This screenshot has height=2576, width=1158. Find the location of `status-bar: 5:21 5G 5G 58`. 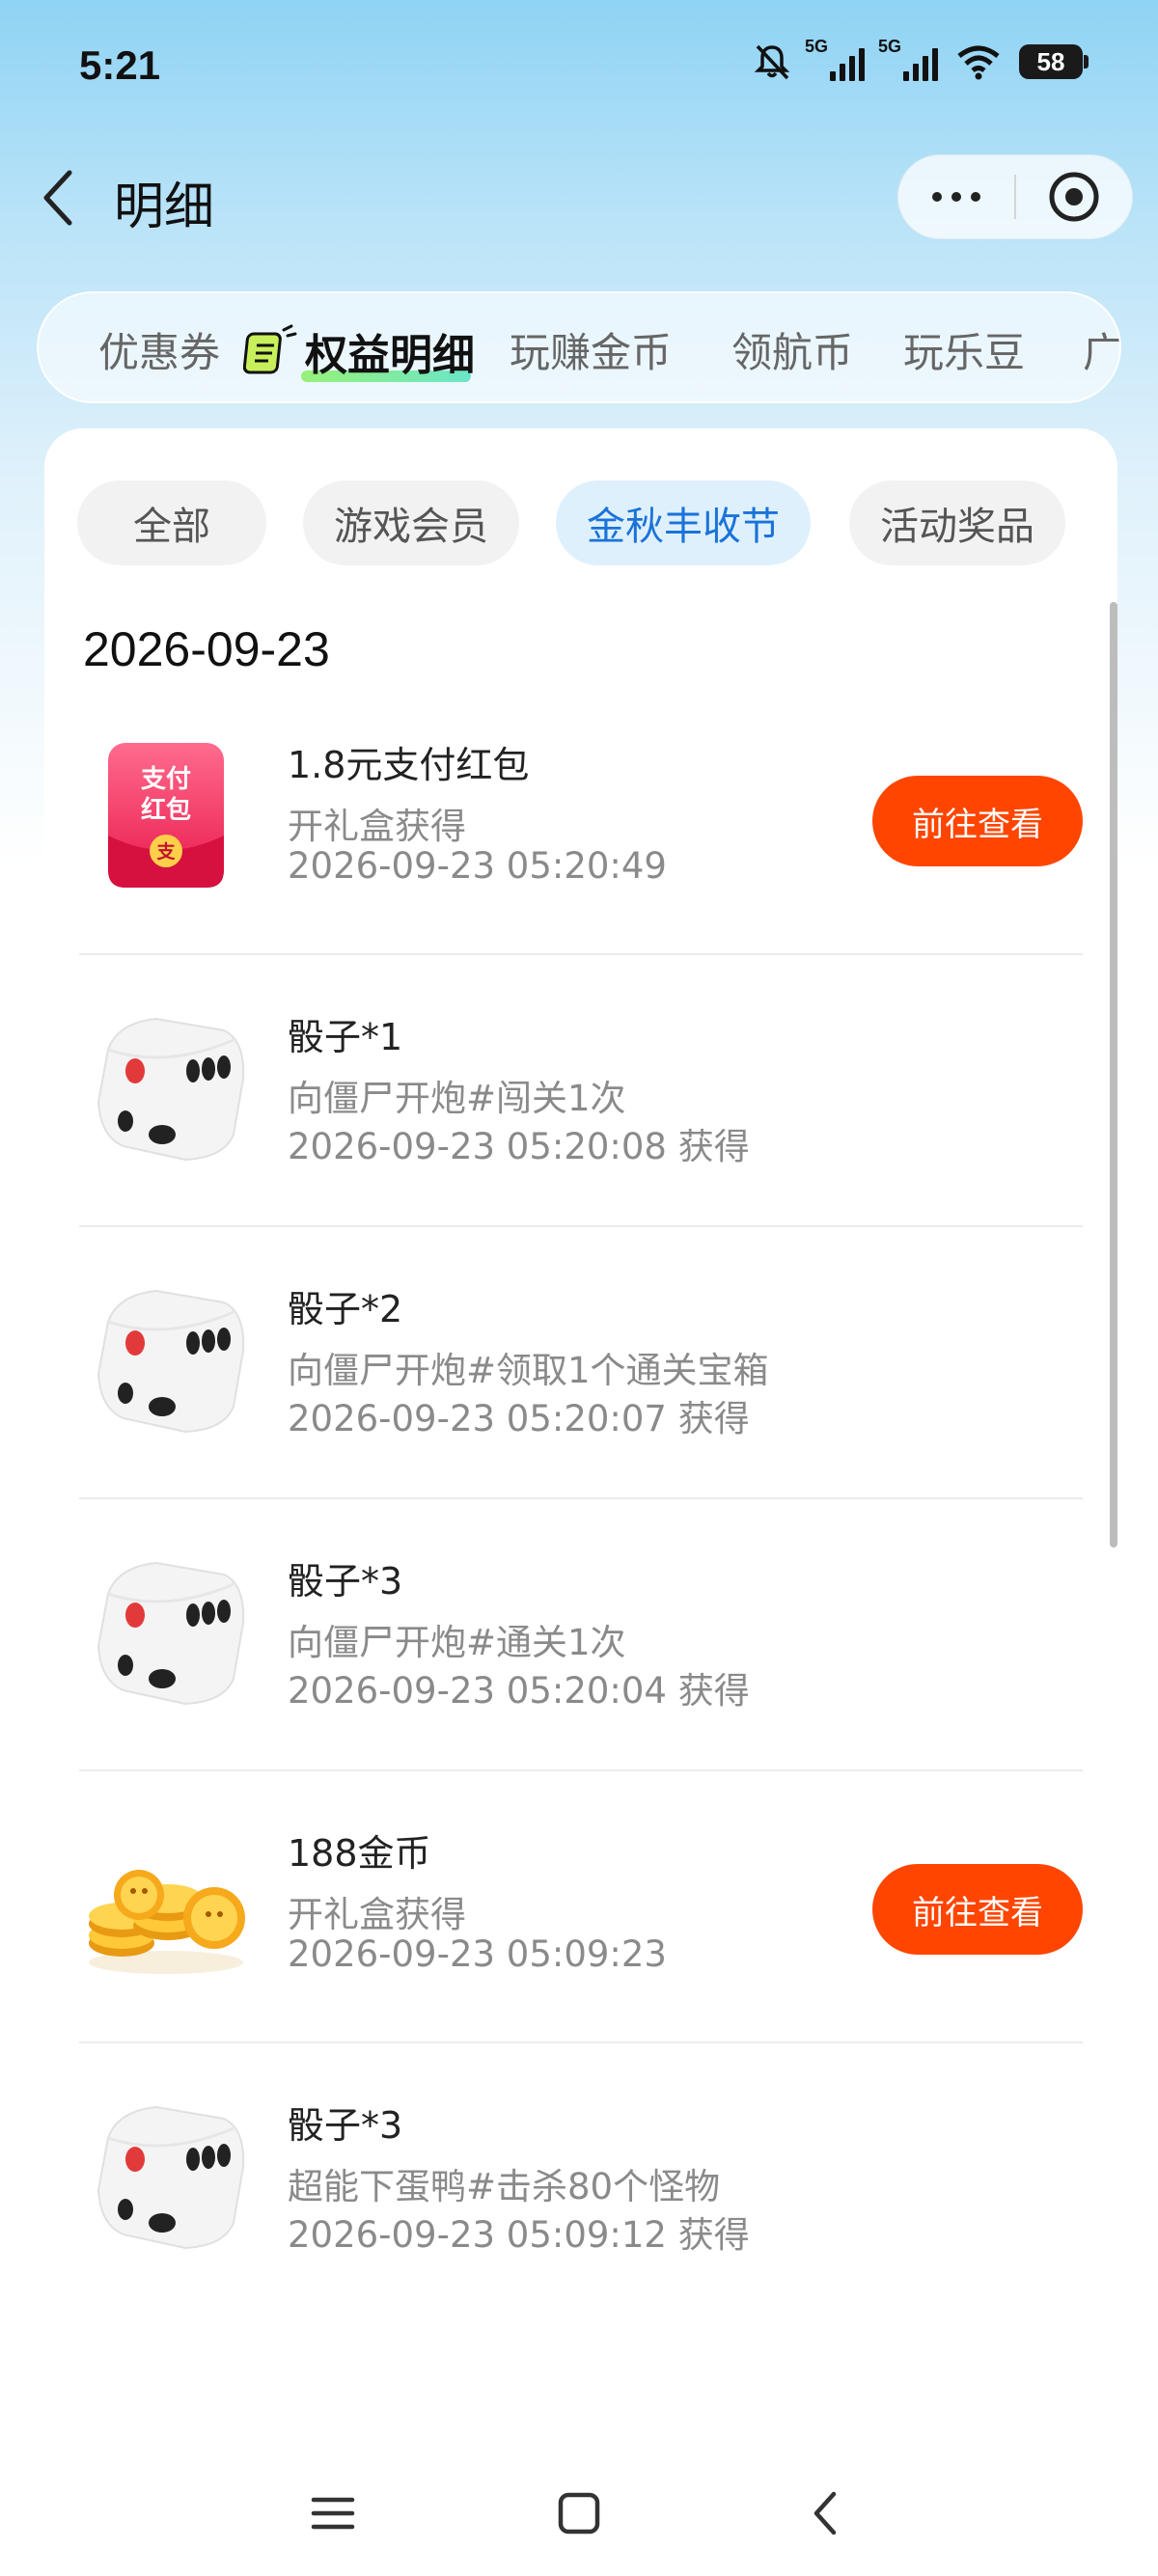

status-bar: 5:21 5G 5G 58 is located at coordinates (579, 67).